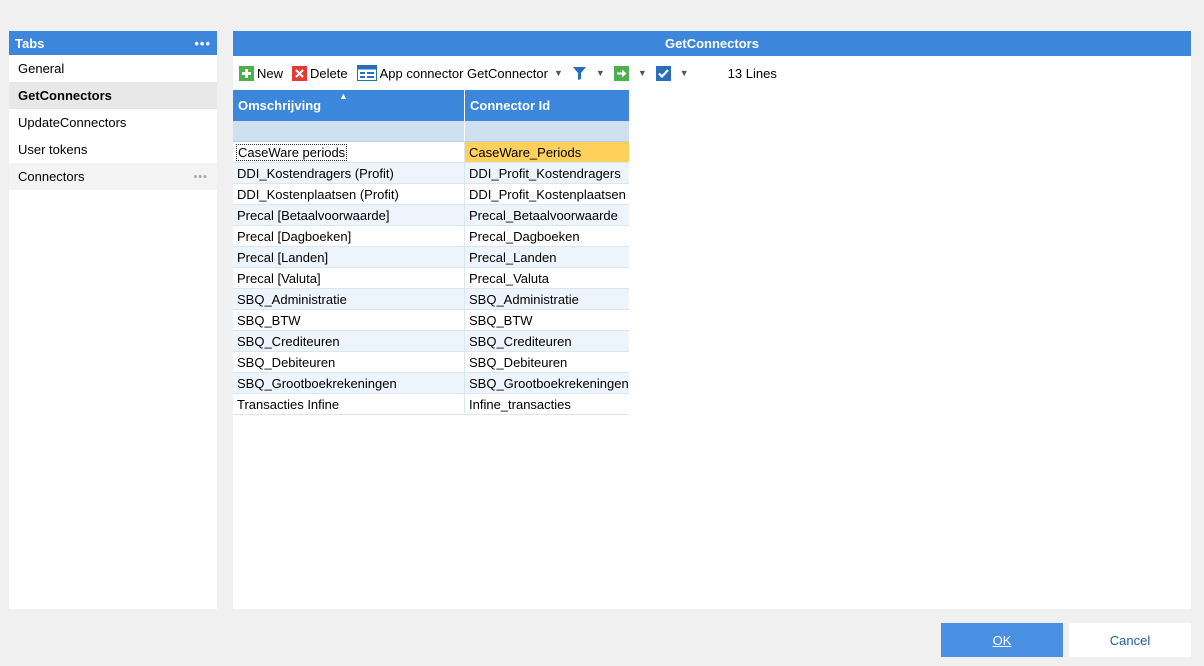 Image resolution: width=1204 pixels, height=666 pixels. I want to click on cell-connector-id: DDI_Profit_Kostenplaatsen, so click(547, 194).